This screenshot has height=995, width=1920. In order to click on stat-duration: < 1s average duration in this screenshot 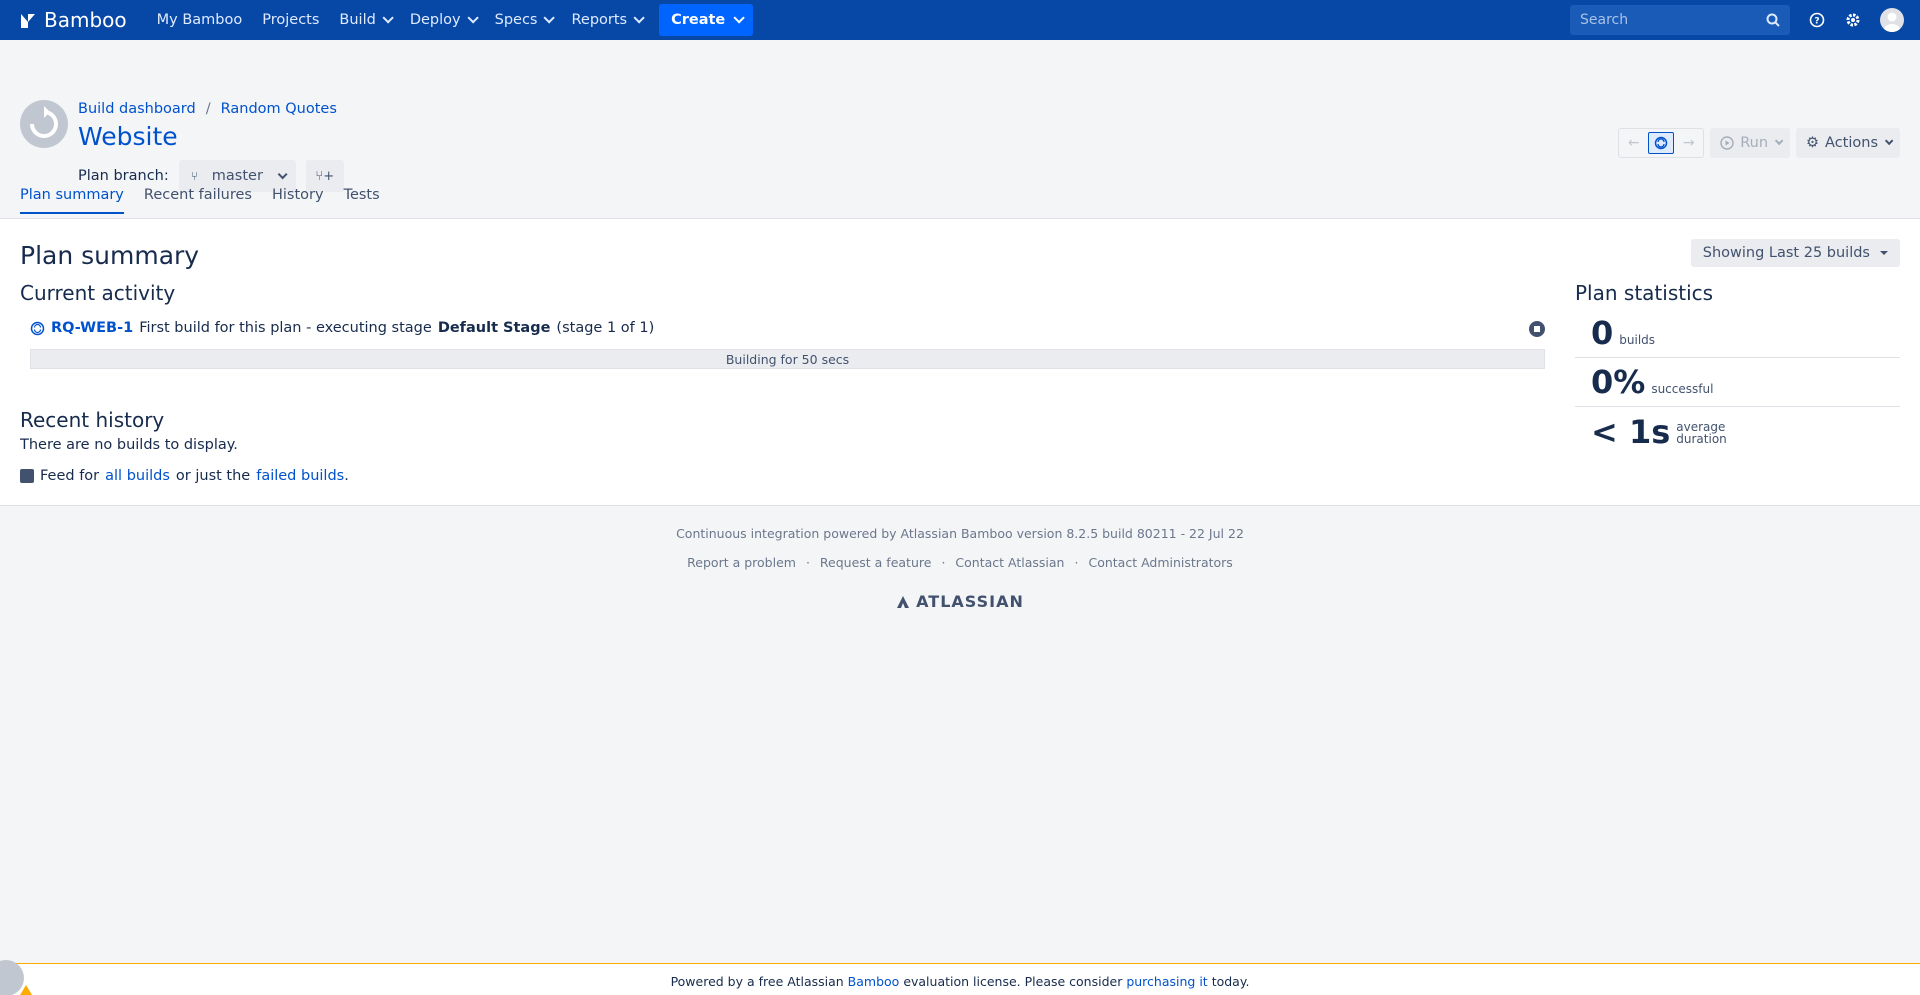, I will do `click(1737, 431)`.